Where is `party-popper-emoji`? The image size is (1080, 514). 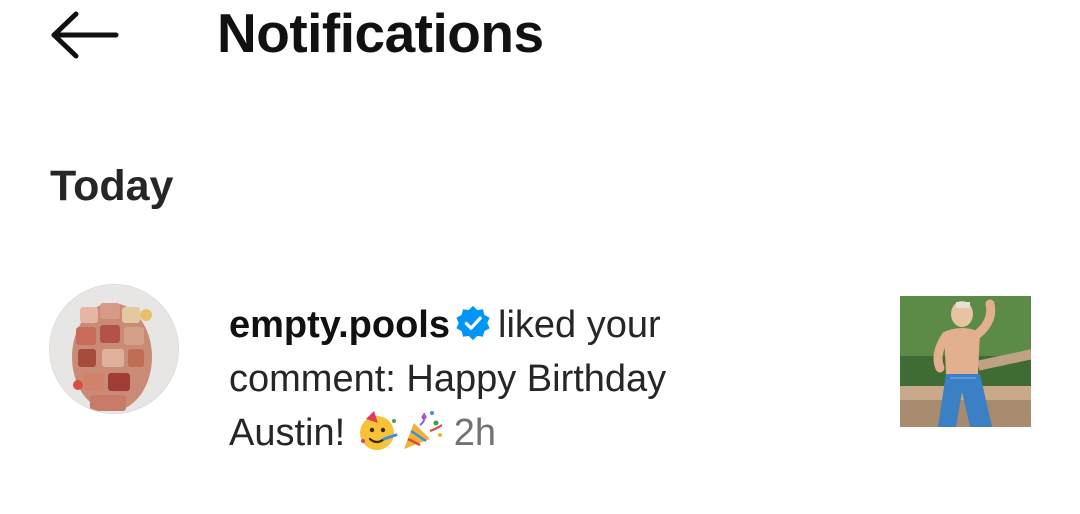 party-popper-emoji is located at coordinates (423, 430).